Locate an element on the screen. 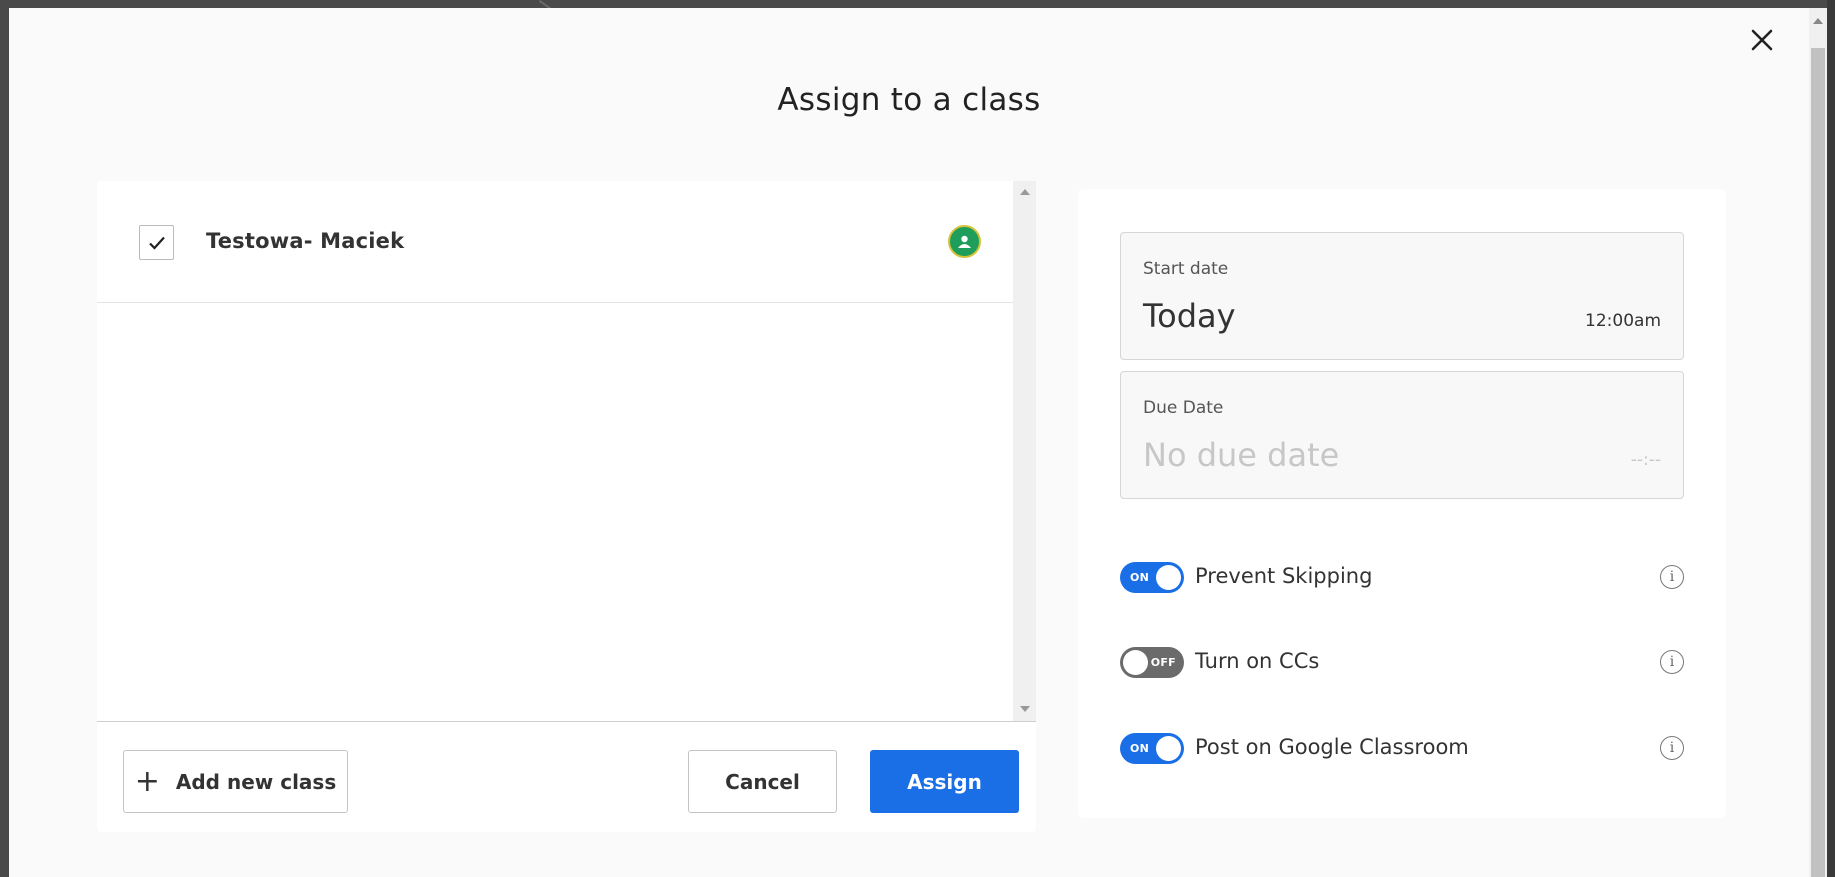 The width and height of the screenshot is (1835, 877). due-date-field: Due Date No due date --:-- is located at coordinates (1402, 435).